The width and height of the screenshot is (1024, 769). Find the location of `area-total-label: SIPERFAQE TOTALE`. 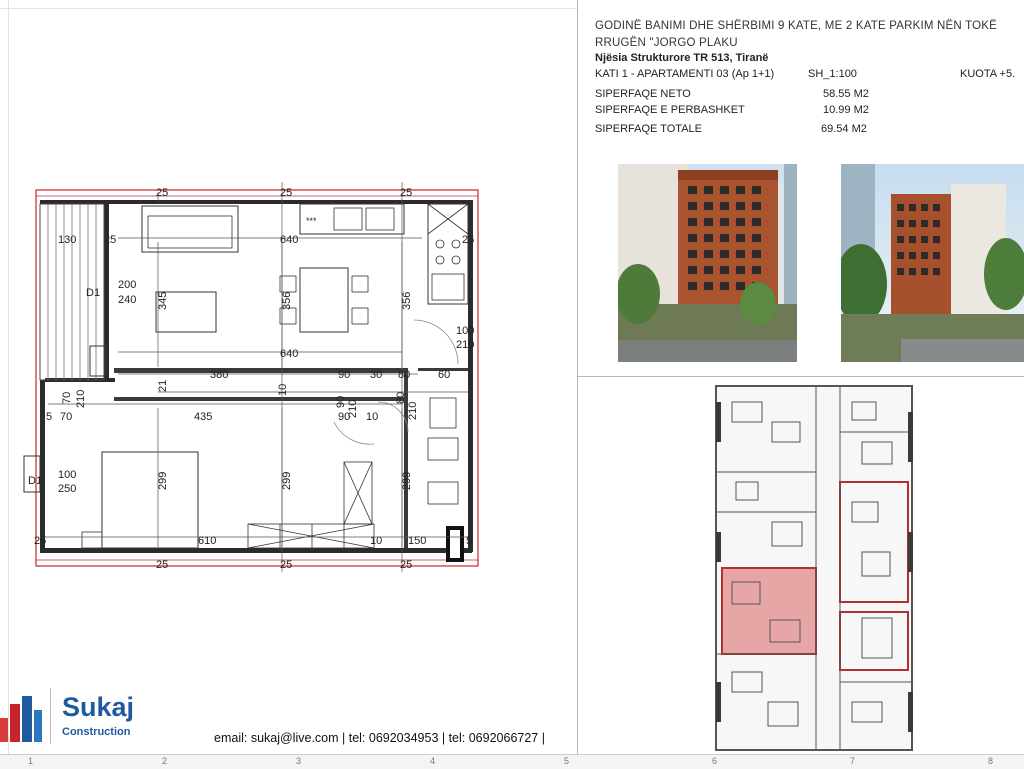

area-total-label: SIPERFAQE TOTALE is located at coordinates (648, 129).